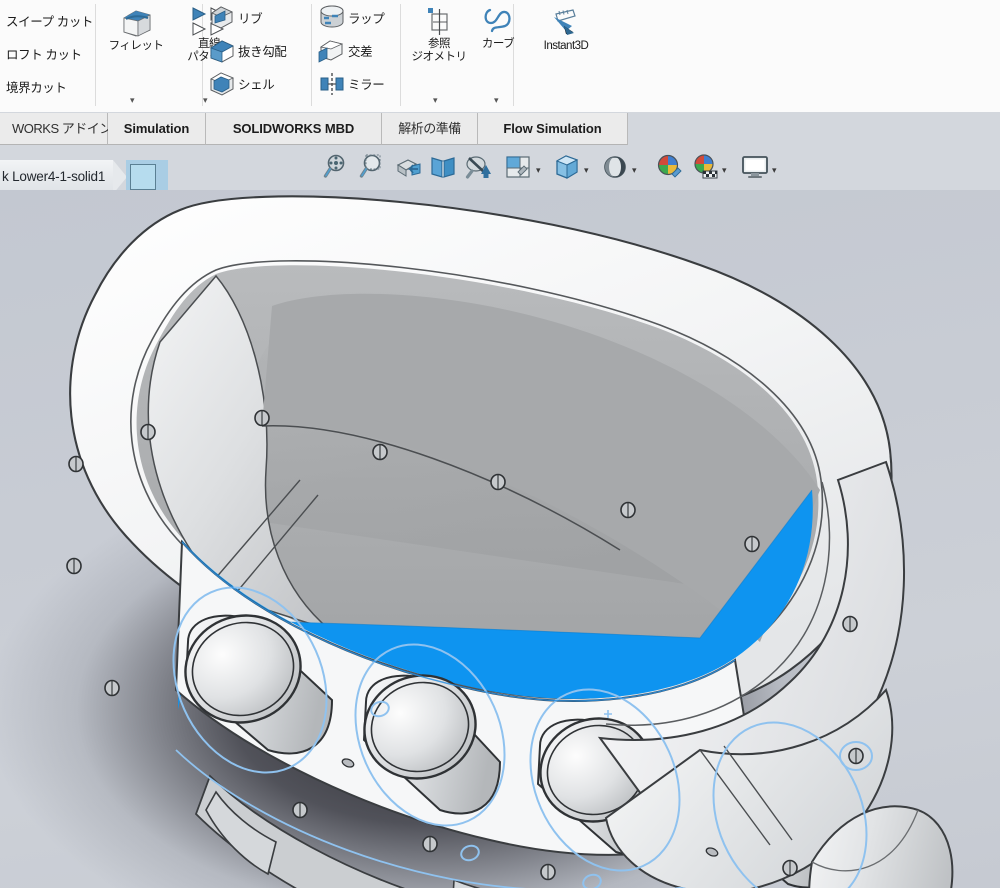 The image size is (1000, 888). Describe the element at coordinates (137, 23) in the screenshot. I see `fillet-icon` at that location.